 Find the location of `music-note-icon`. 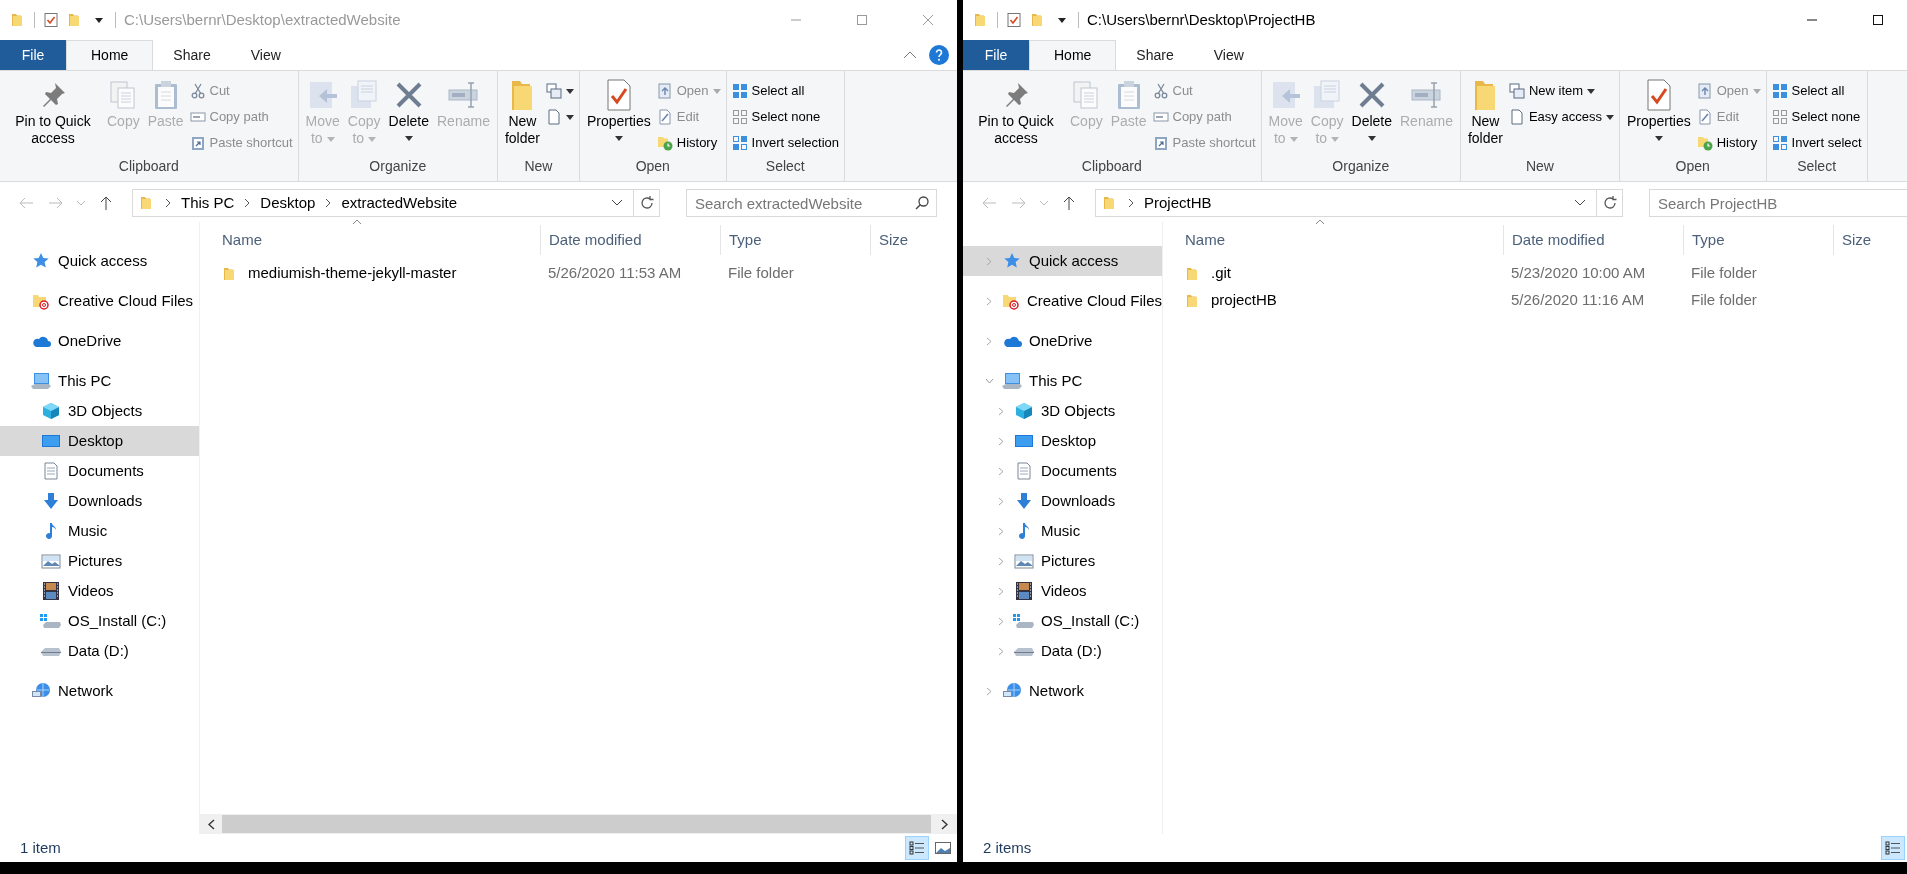

music-note-icon is located at coordinates (51, 531).